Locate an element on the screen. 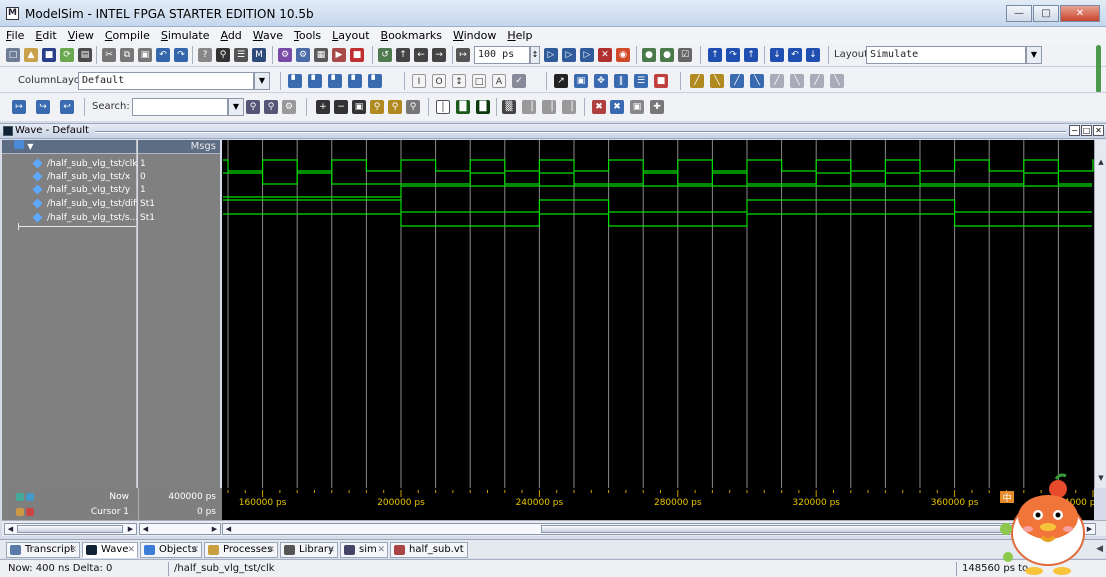  undo-icon: ↶ is located at coordinates (163, 55).